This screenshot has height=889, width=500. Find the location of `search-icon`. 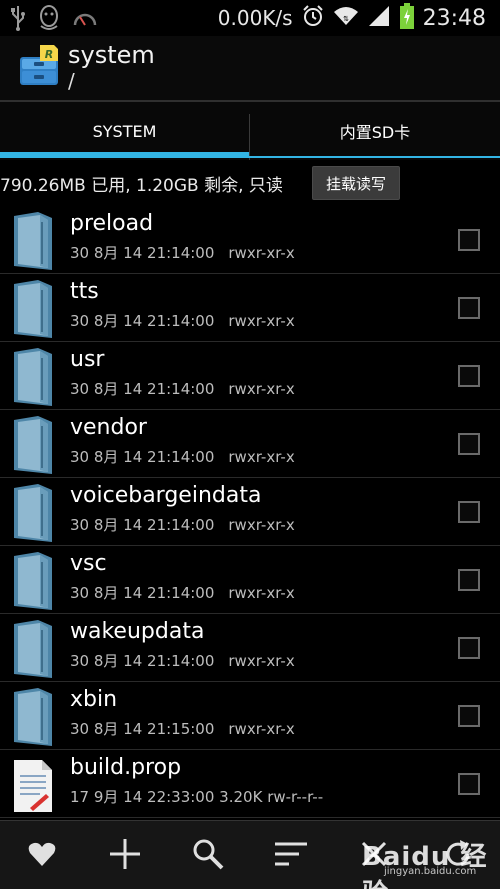

search-icon is located at coordinates (208, 856).